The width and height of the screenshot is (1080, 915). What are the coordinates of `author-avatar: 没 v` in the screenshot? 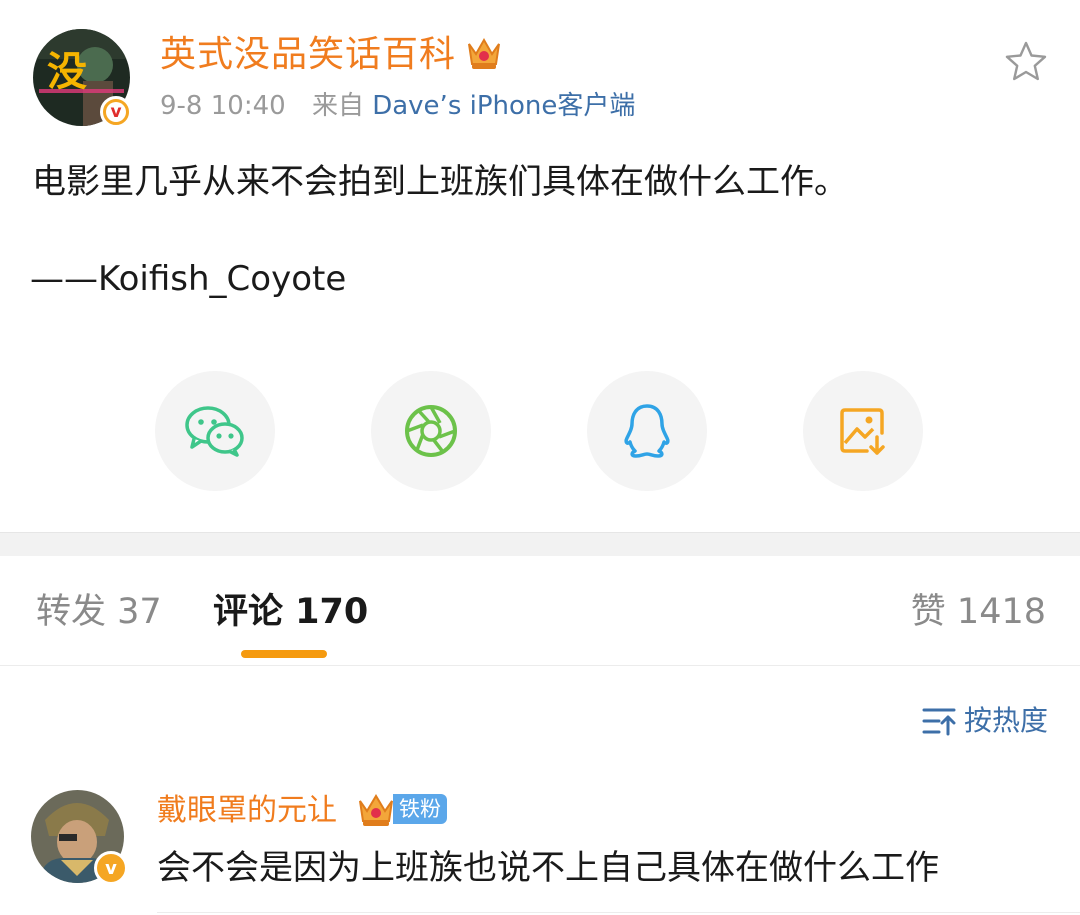 It's located at (82, 78).